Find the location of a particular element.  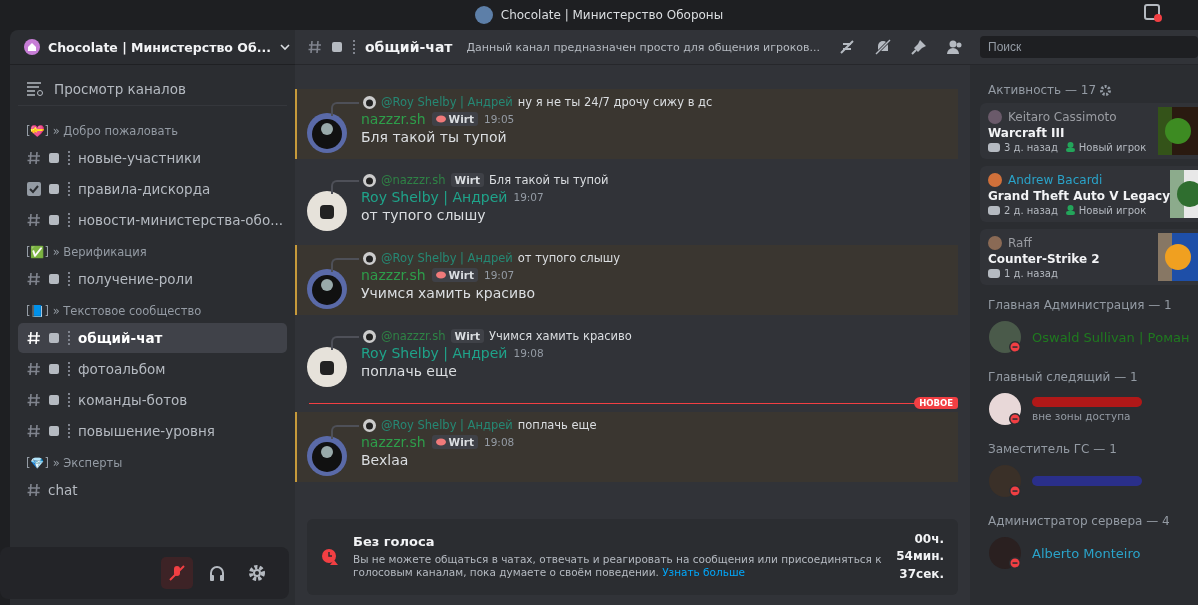

member-name: Keitaro Cassimoto is located at coordinates (1062, 116).